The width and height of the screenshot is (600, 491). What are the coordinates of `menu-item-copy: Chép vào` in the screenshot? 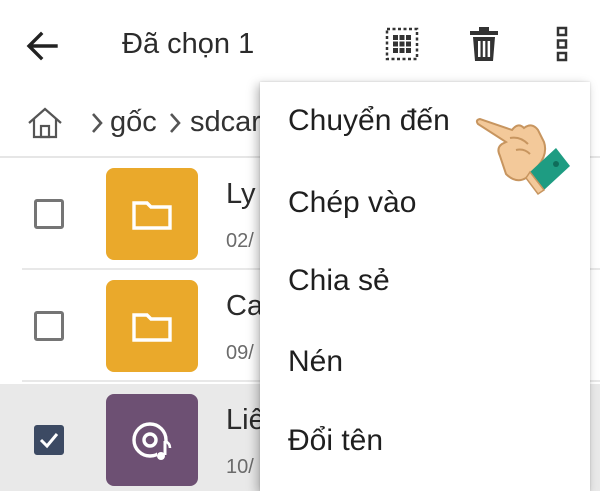 It's located at (352, 203).